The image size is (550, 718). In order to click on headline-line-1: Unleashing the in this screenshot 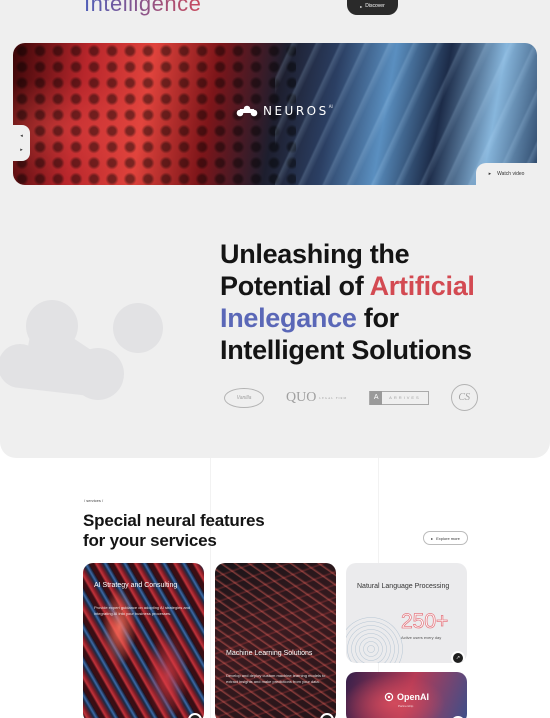, I will do `click(315, 254)`.